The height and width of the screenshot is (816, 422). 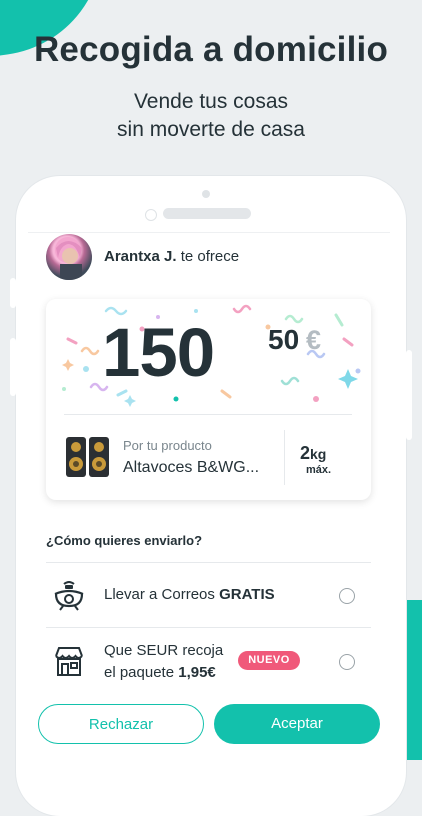 What do you see at coordinates (162, 594) in the screenshot?
I see `option-correos-label: Llevar a Correos` at bounding box center [162, 594].